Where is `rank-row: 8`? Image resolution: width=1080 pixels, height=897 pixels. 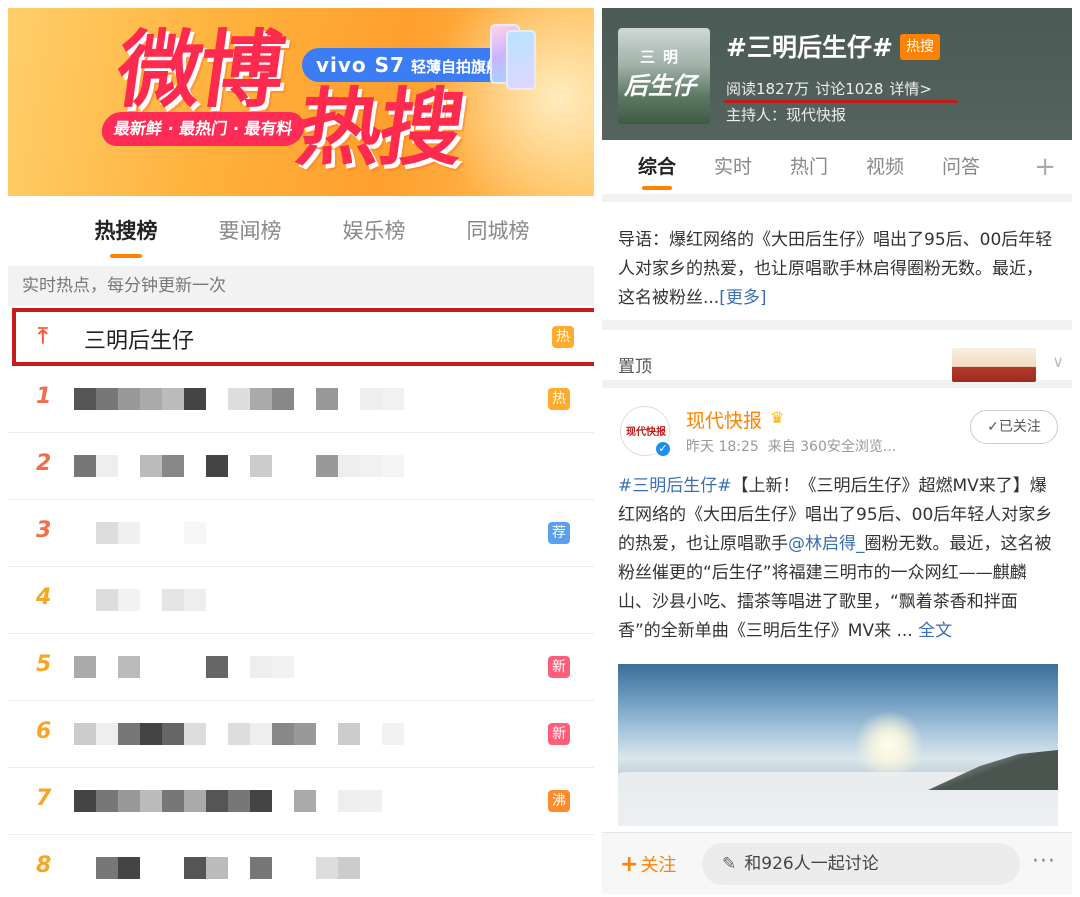
rank-row: 8 is located at coordinates (301, 864).